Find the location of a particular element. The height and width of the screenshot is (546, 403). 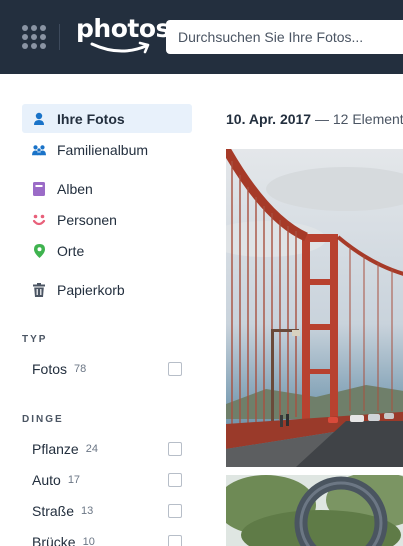

filter-label: Straße is located at coordinates (53, 511).